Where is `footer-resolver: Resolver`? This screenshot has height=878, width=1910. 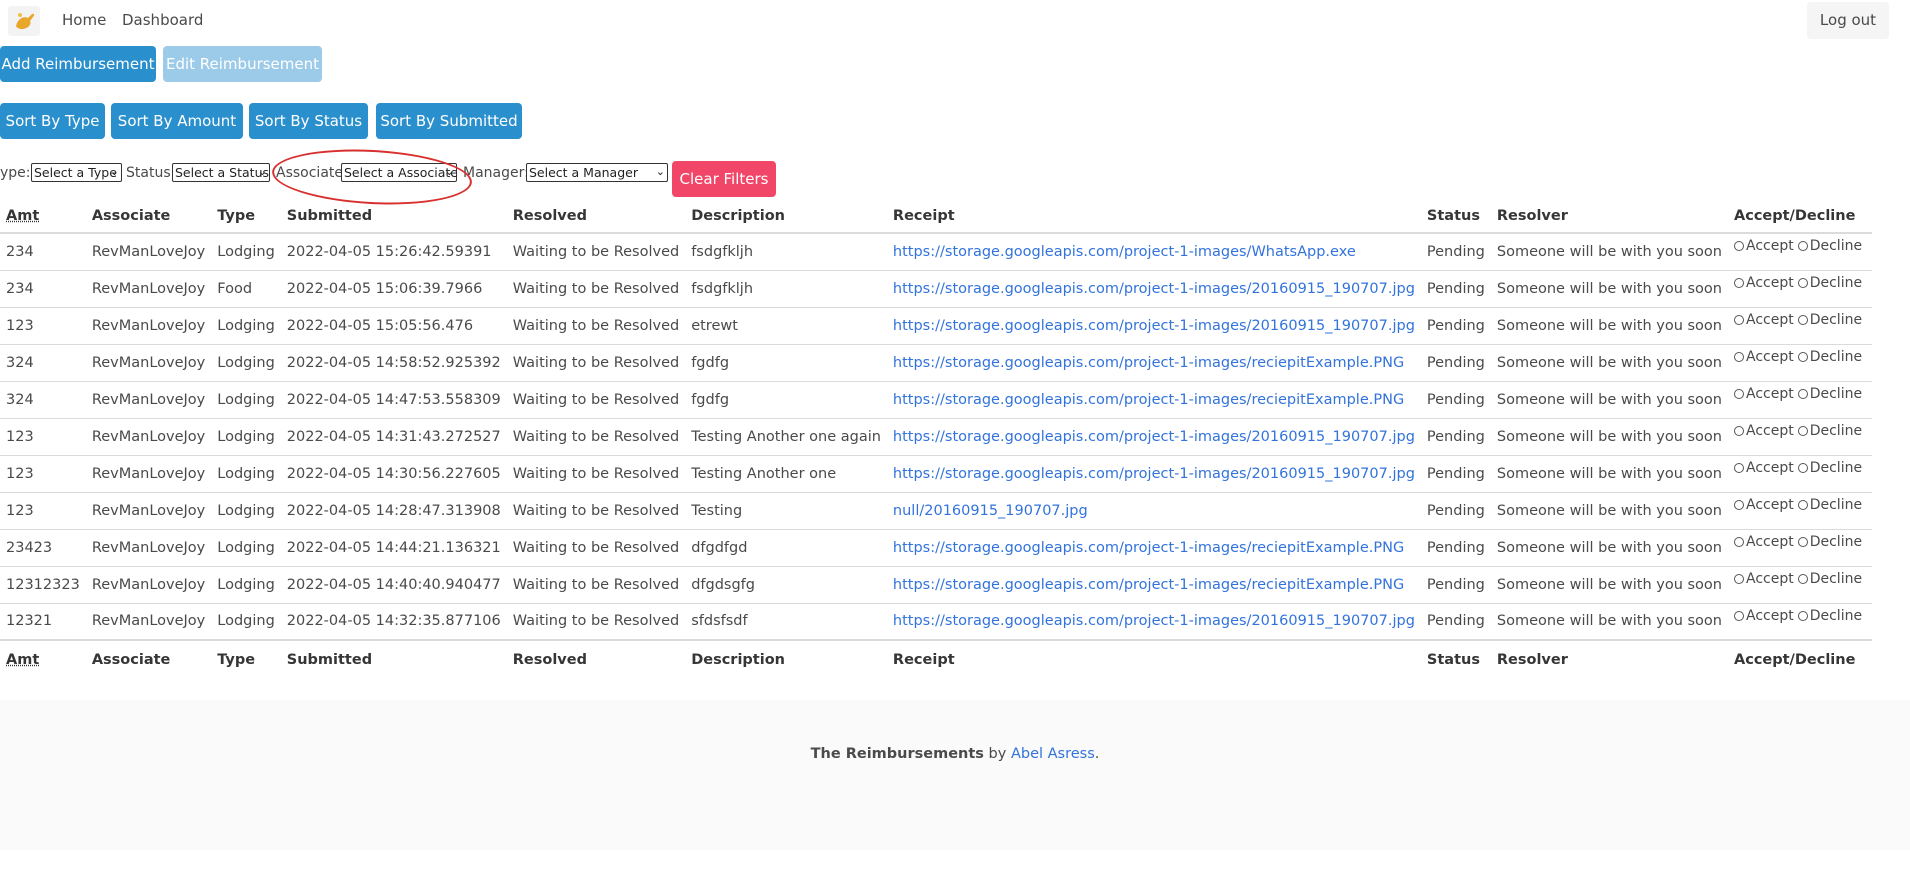 footer-resolver: Resolver is located at coordinates (1609, 658).